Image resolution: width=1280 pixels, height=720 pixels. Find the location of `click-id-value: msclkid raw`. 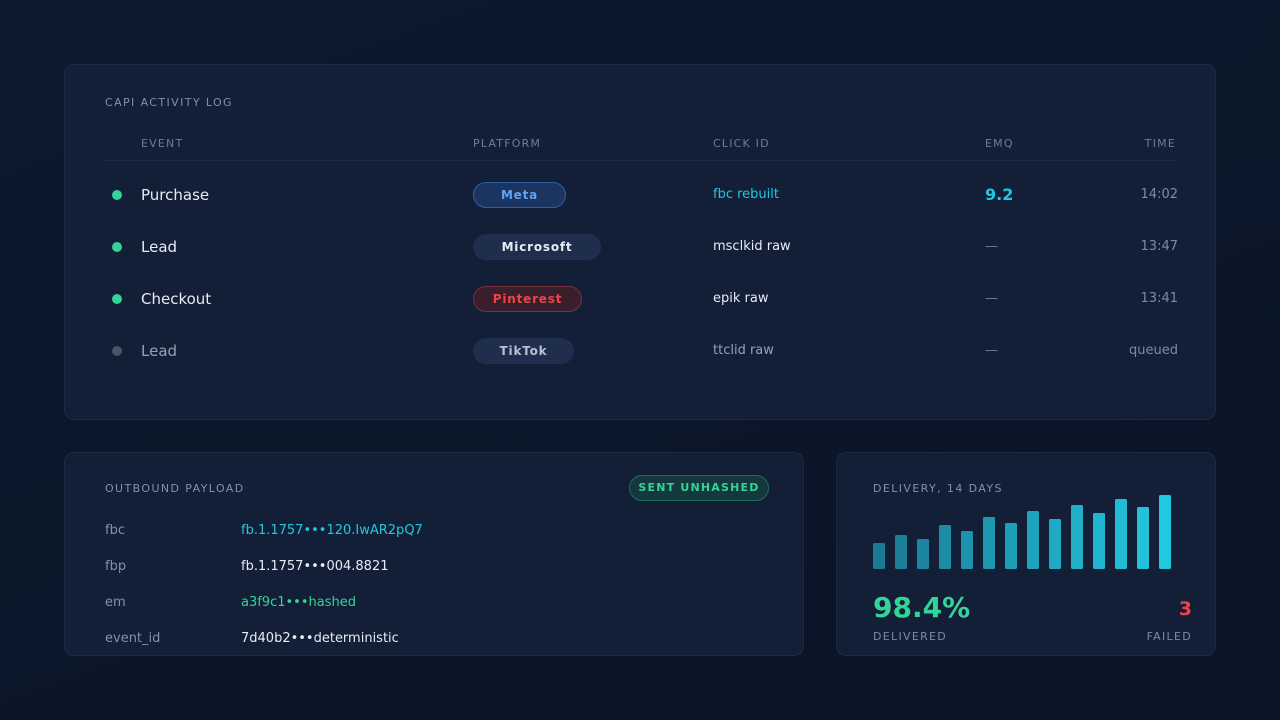

click-id-value: msclkid raw is located at coordinates (752, 246).